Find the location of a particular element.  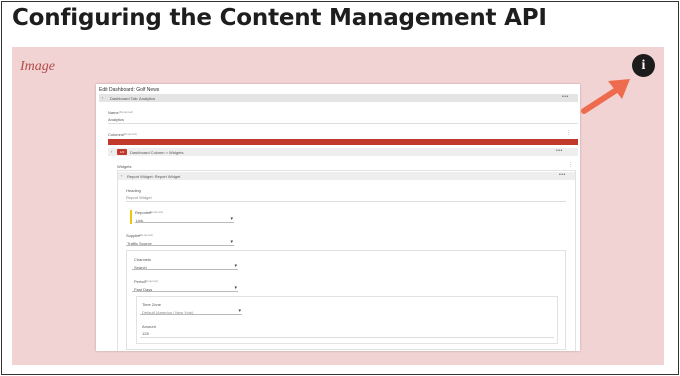

widget-bar is located at coordinates (346, 176).